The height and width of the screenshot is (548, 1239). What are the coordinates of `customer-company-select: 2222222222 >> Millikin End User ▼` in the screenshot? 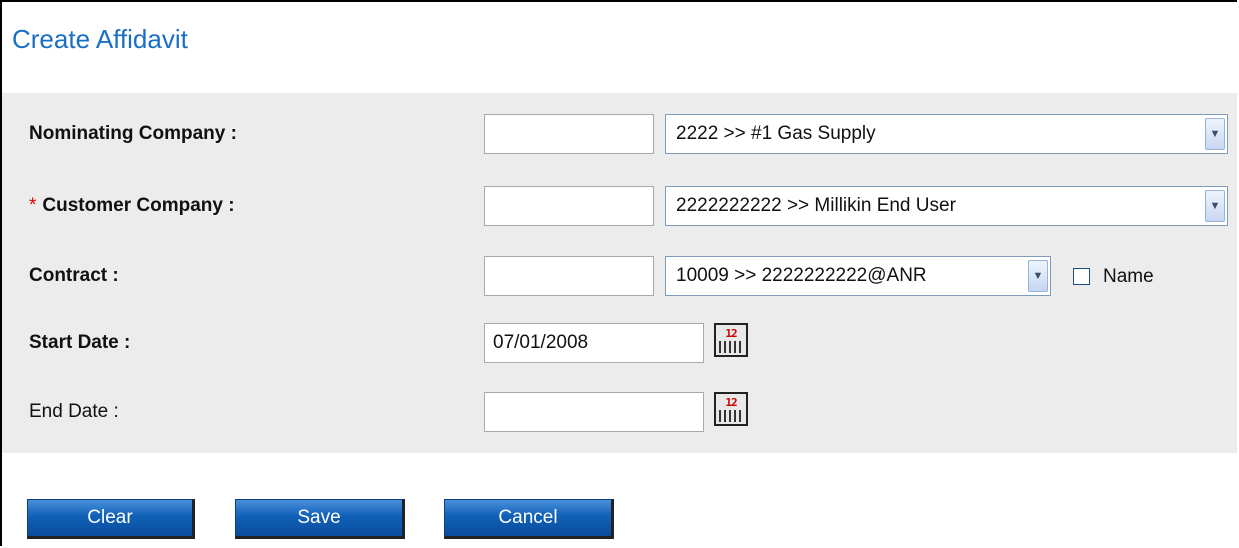 It's located at (946, 206).